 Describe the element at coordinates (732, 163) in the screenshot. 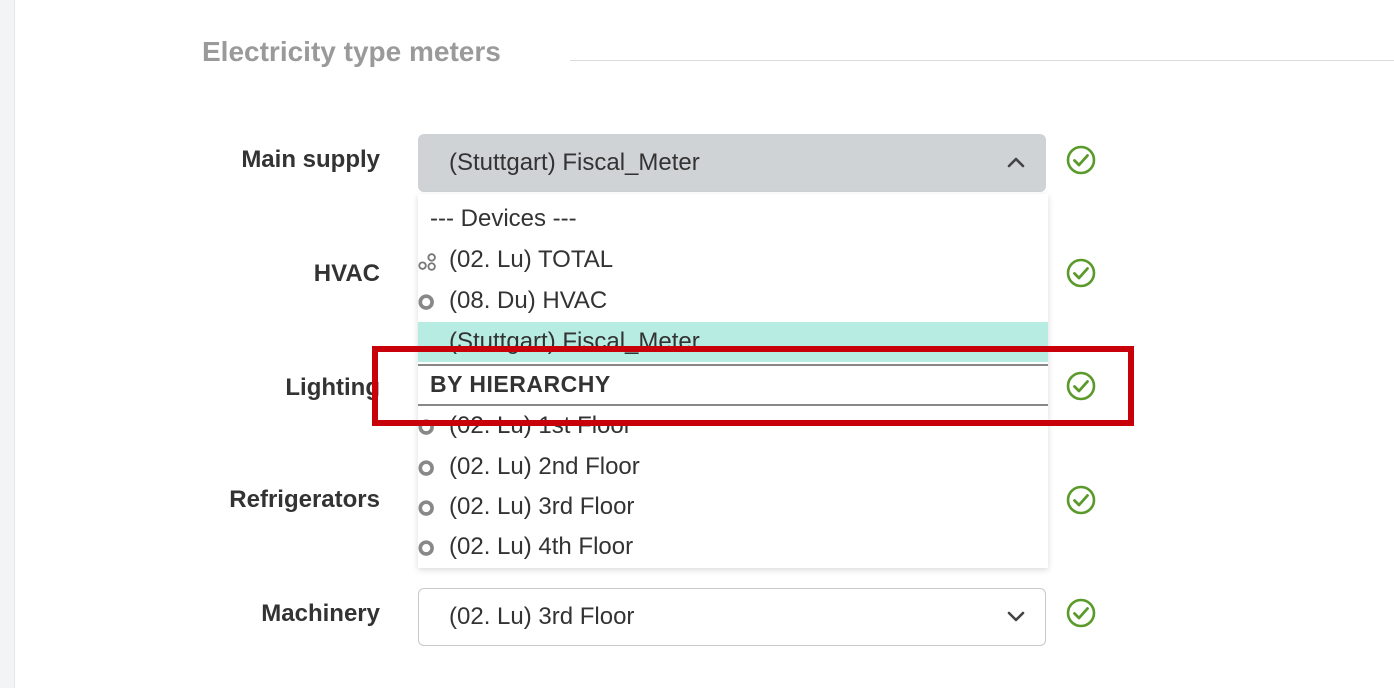

I see `main-supply-select: (Stuttgart) Fiscal_Meter` at that location.